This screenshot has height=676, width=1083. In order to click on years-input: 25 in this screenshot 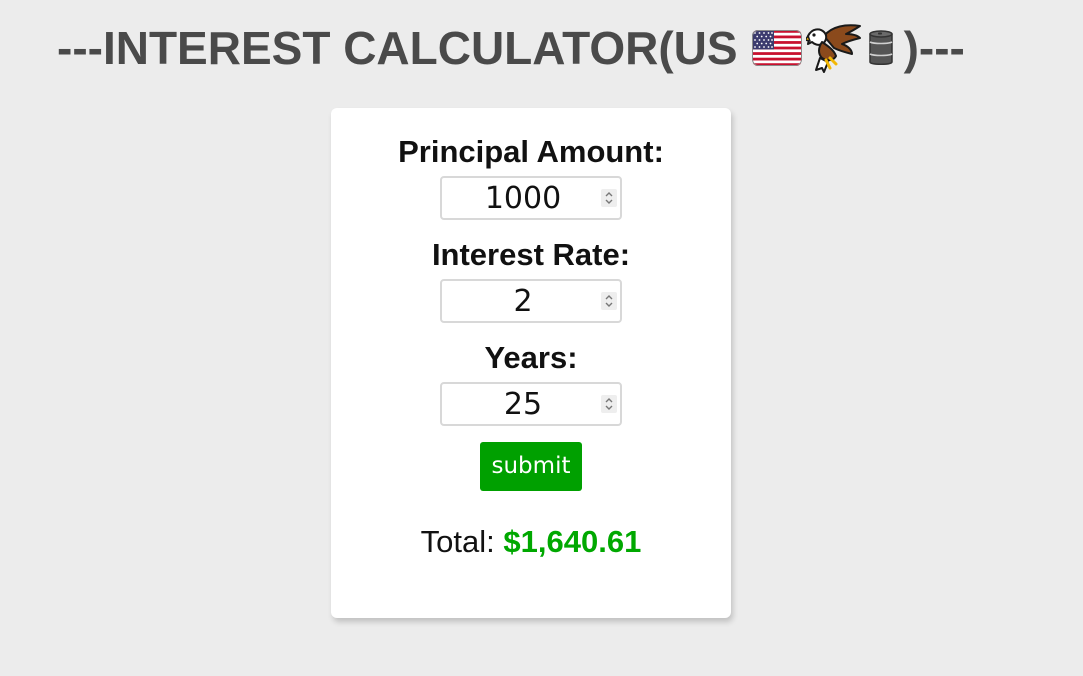, I will do `click(531, 404)`.